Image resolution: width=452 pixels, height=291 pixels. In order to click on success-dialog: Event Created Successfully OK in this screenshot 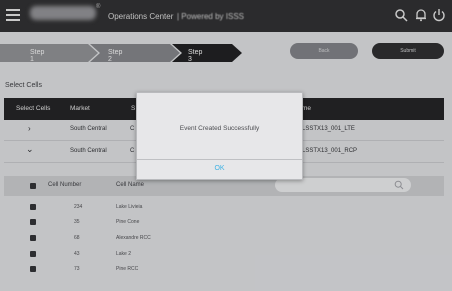, I will do `click(219, 136)`.